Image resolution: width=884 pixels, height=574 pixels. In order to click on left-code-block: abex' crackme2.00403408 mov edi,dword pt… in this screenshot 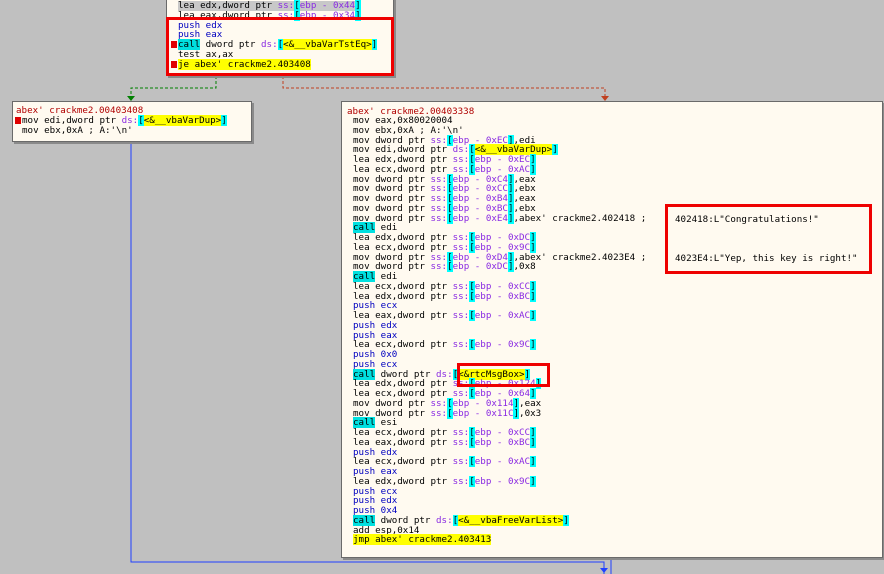, I will do `click(132, 121)`.